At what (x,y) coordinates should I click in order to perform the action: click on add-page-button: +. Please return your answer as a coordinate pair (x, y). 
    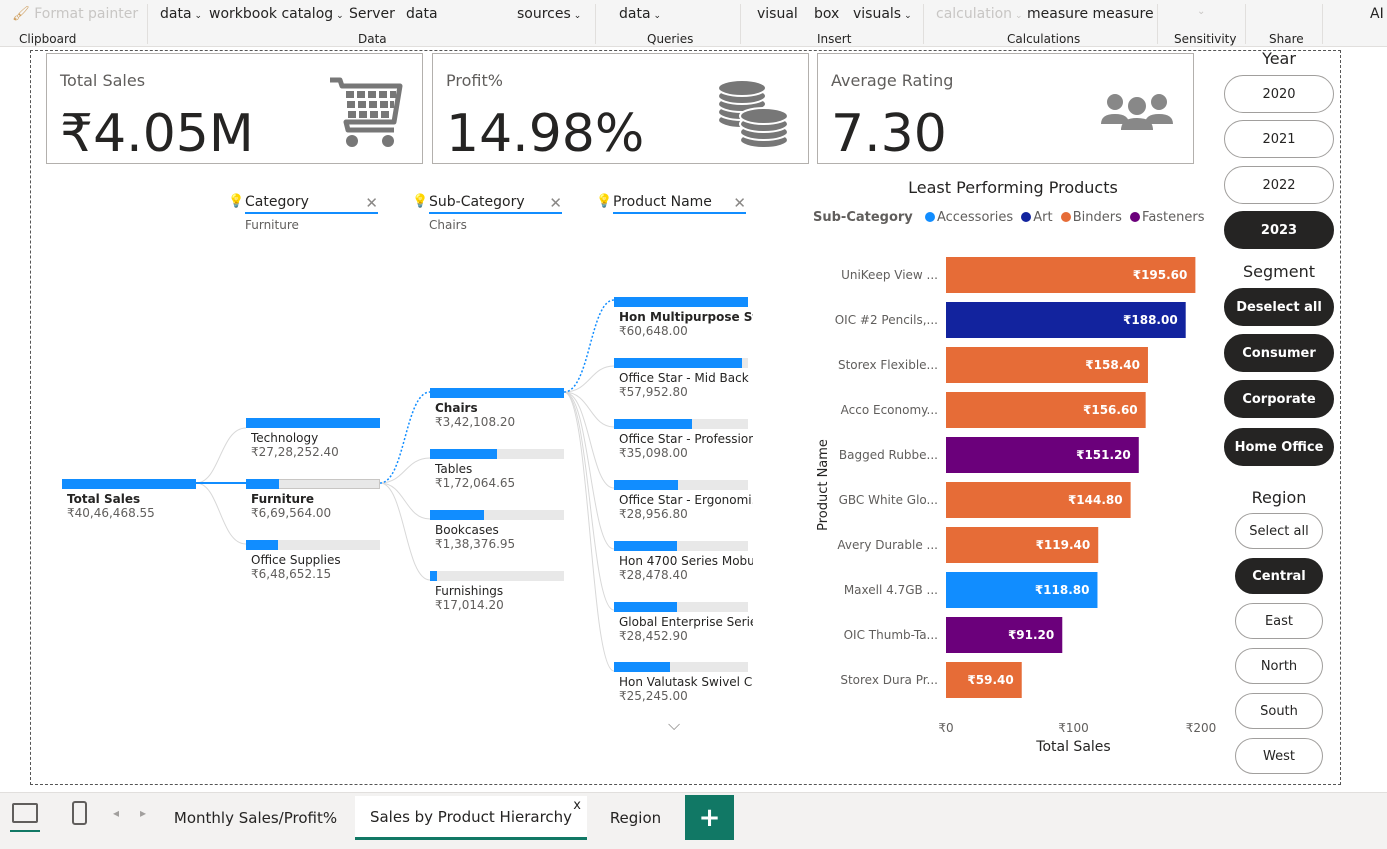
    Looking at the image, I should click on (709, 817).